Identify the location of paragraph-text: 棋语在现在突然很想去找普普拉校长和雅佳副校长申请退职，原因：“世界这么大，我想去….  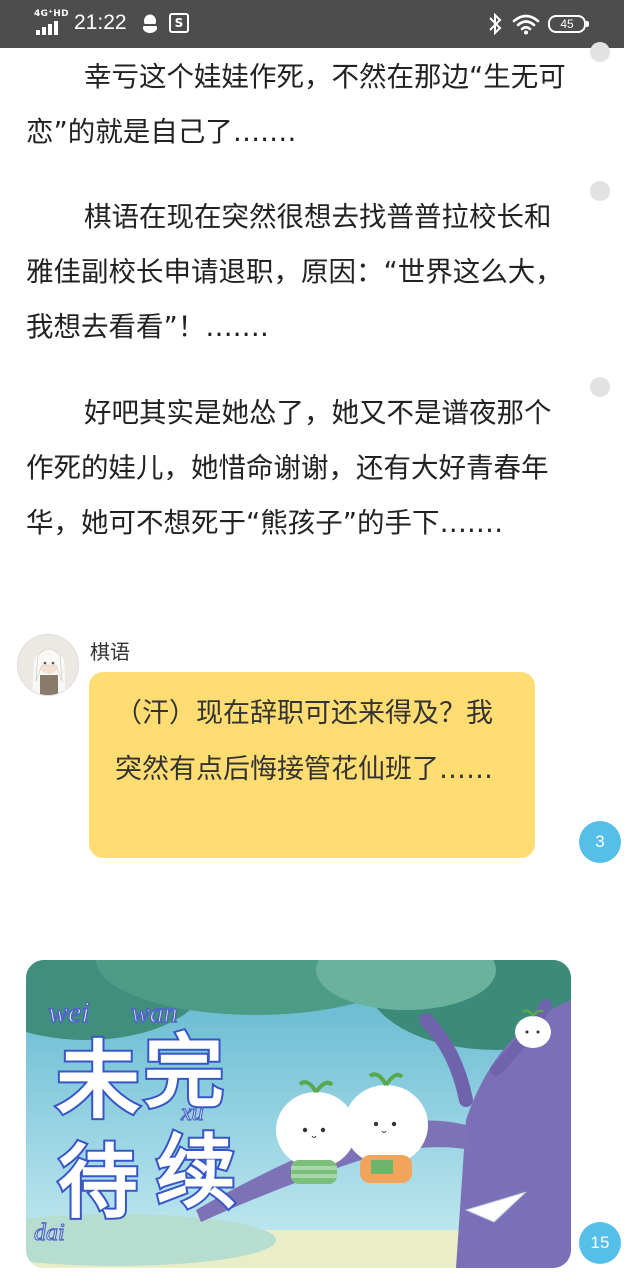
(294, 272).